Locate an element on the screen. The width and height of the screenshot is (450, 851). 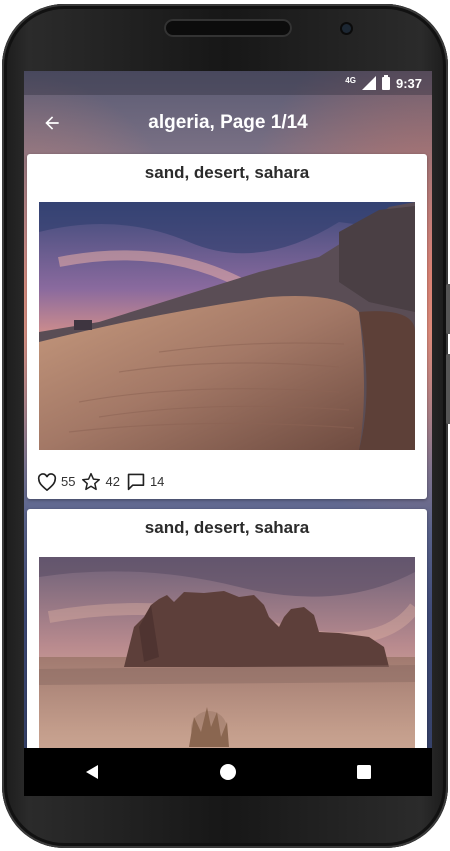
status-bar: 4G 9:37 is located at coordinates (228, 83).